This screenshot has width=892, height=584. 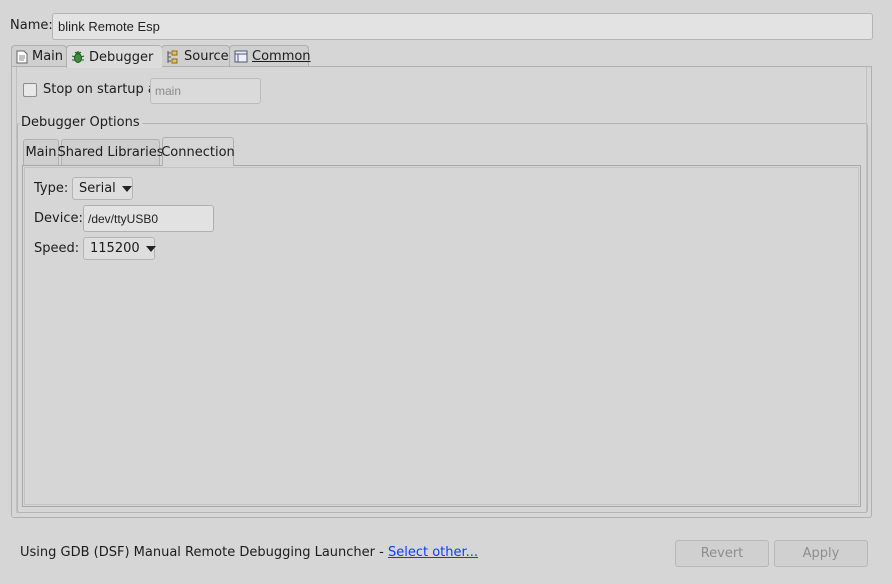 I want to click on tab-options-main: Main, so click(x=41, y=152).